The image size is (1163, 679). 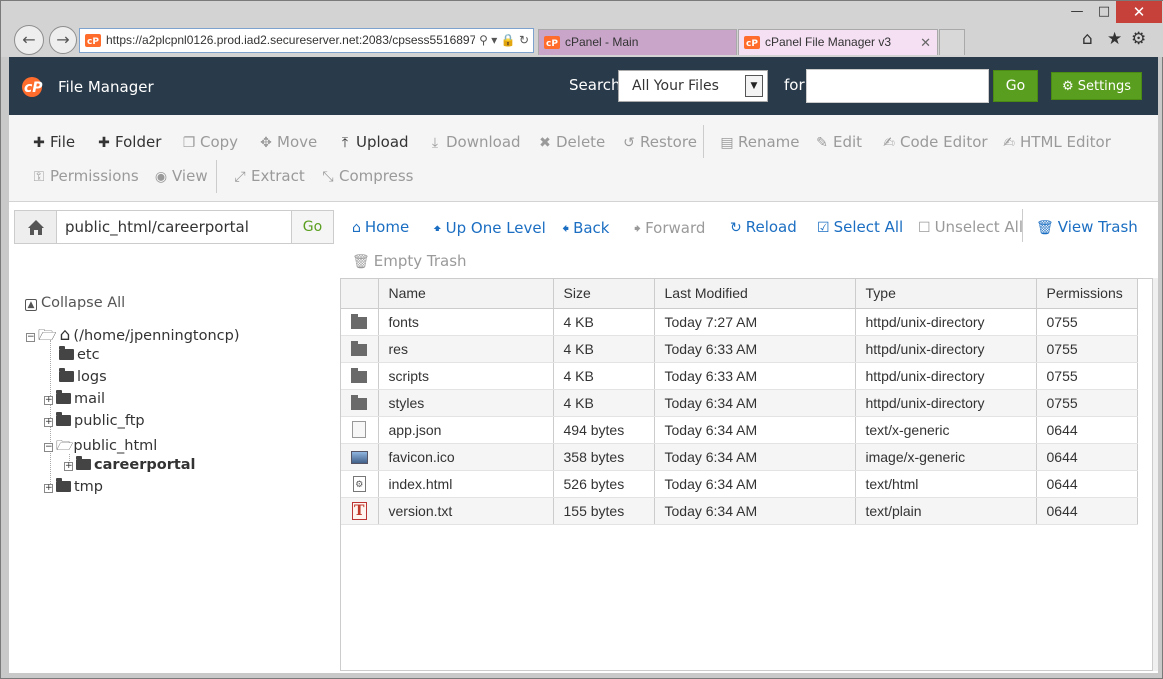 I want to click on path-home-button, so click(x=36, y=227).